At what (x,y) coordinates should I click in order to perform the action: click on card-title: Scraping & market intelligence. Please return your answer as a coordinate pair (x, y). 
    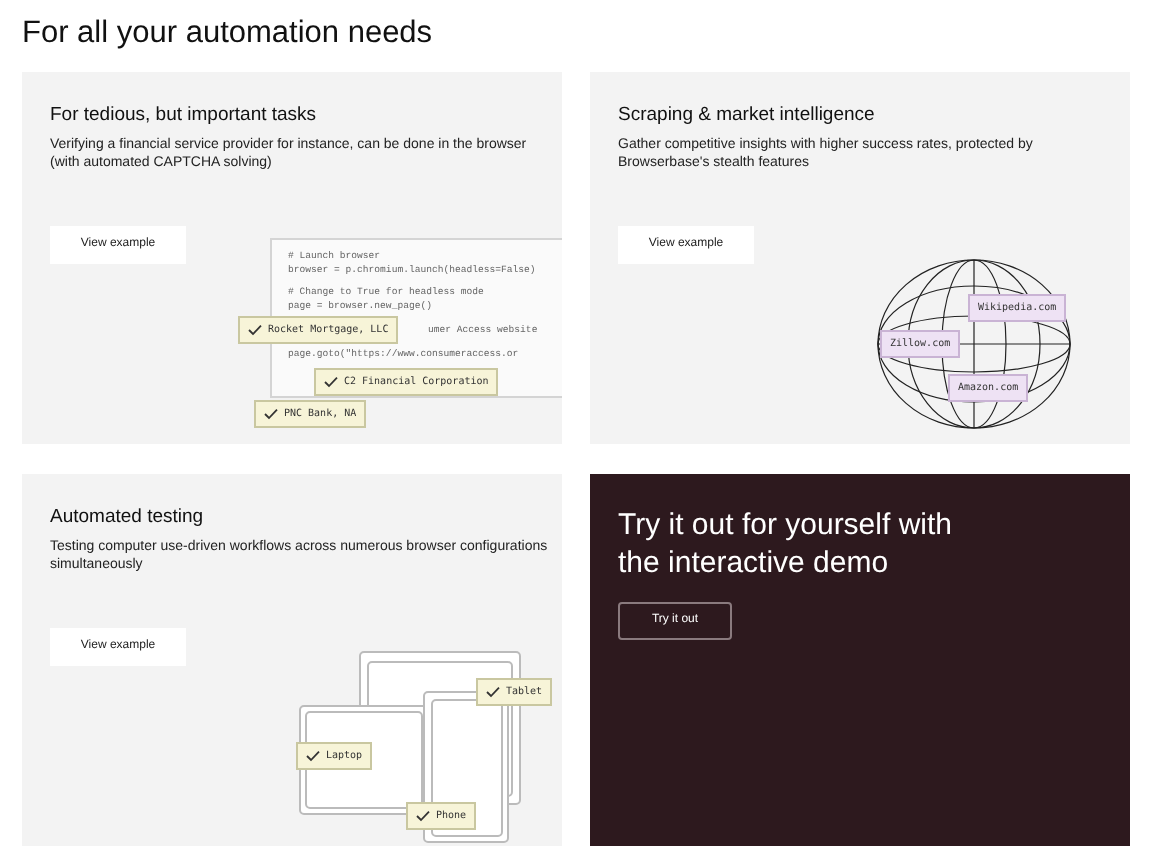
    Looking at the image, I should click on (747, 116).